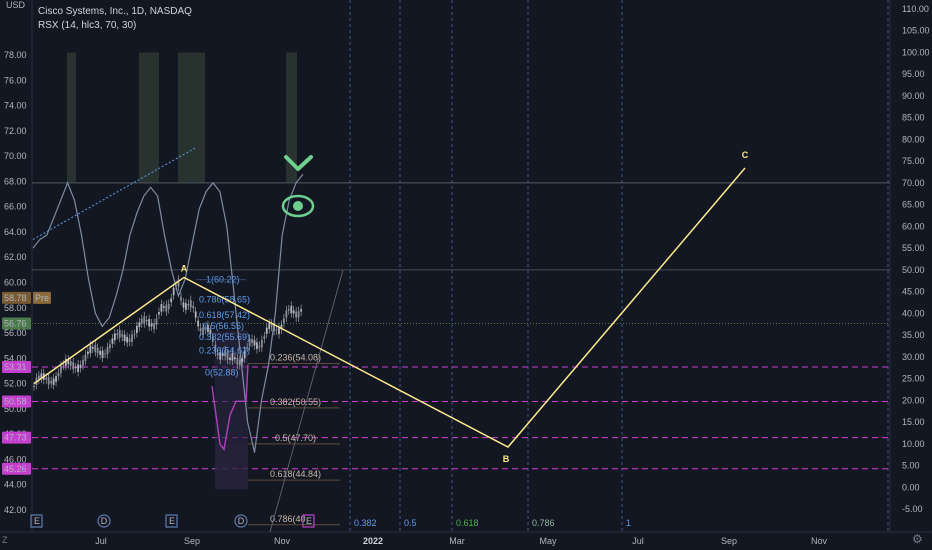 This screenshot has width=932, height=550. I want to click on fib-ext-label: 0.236(54.08), so click(295, 357).